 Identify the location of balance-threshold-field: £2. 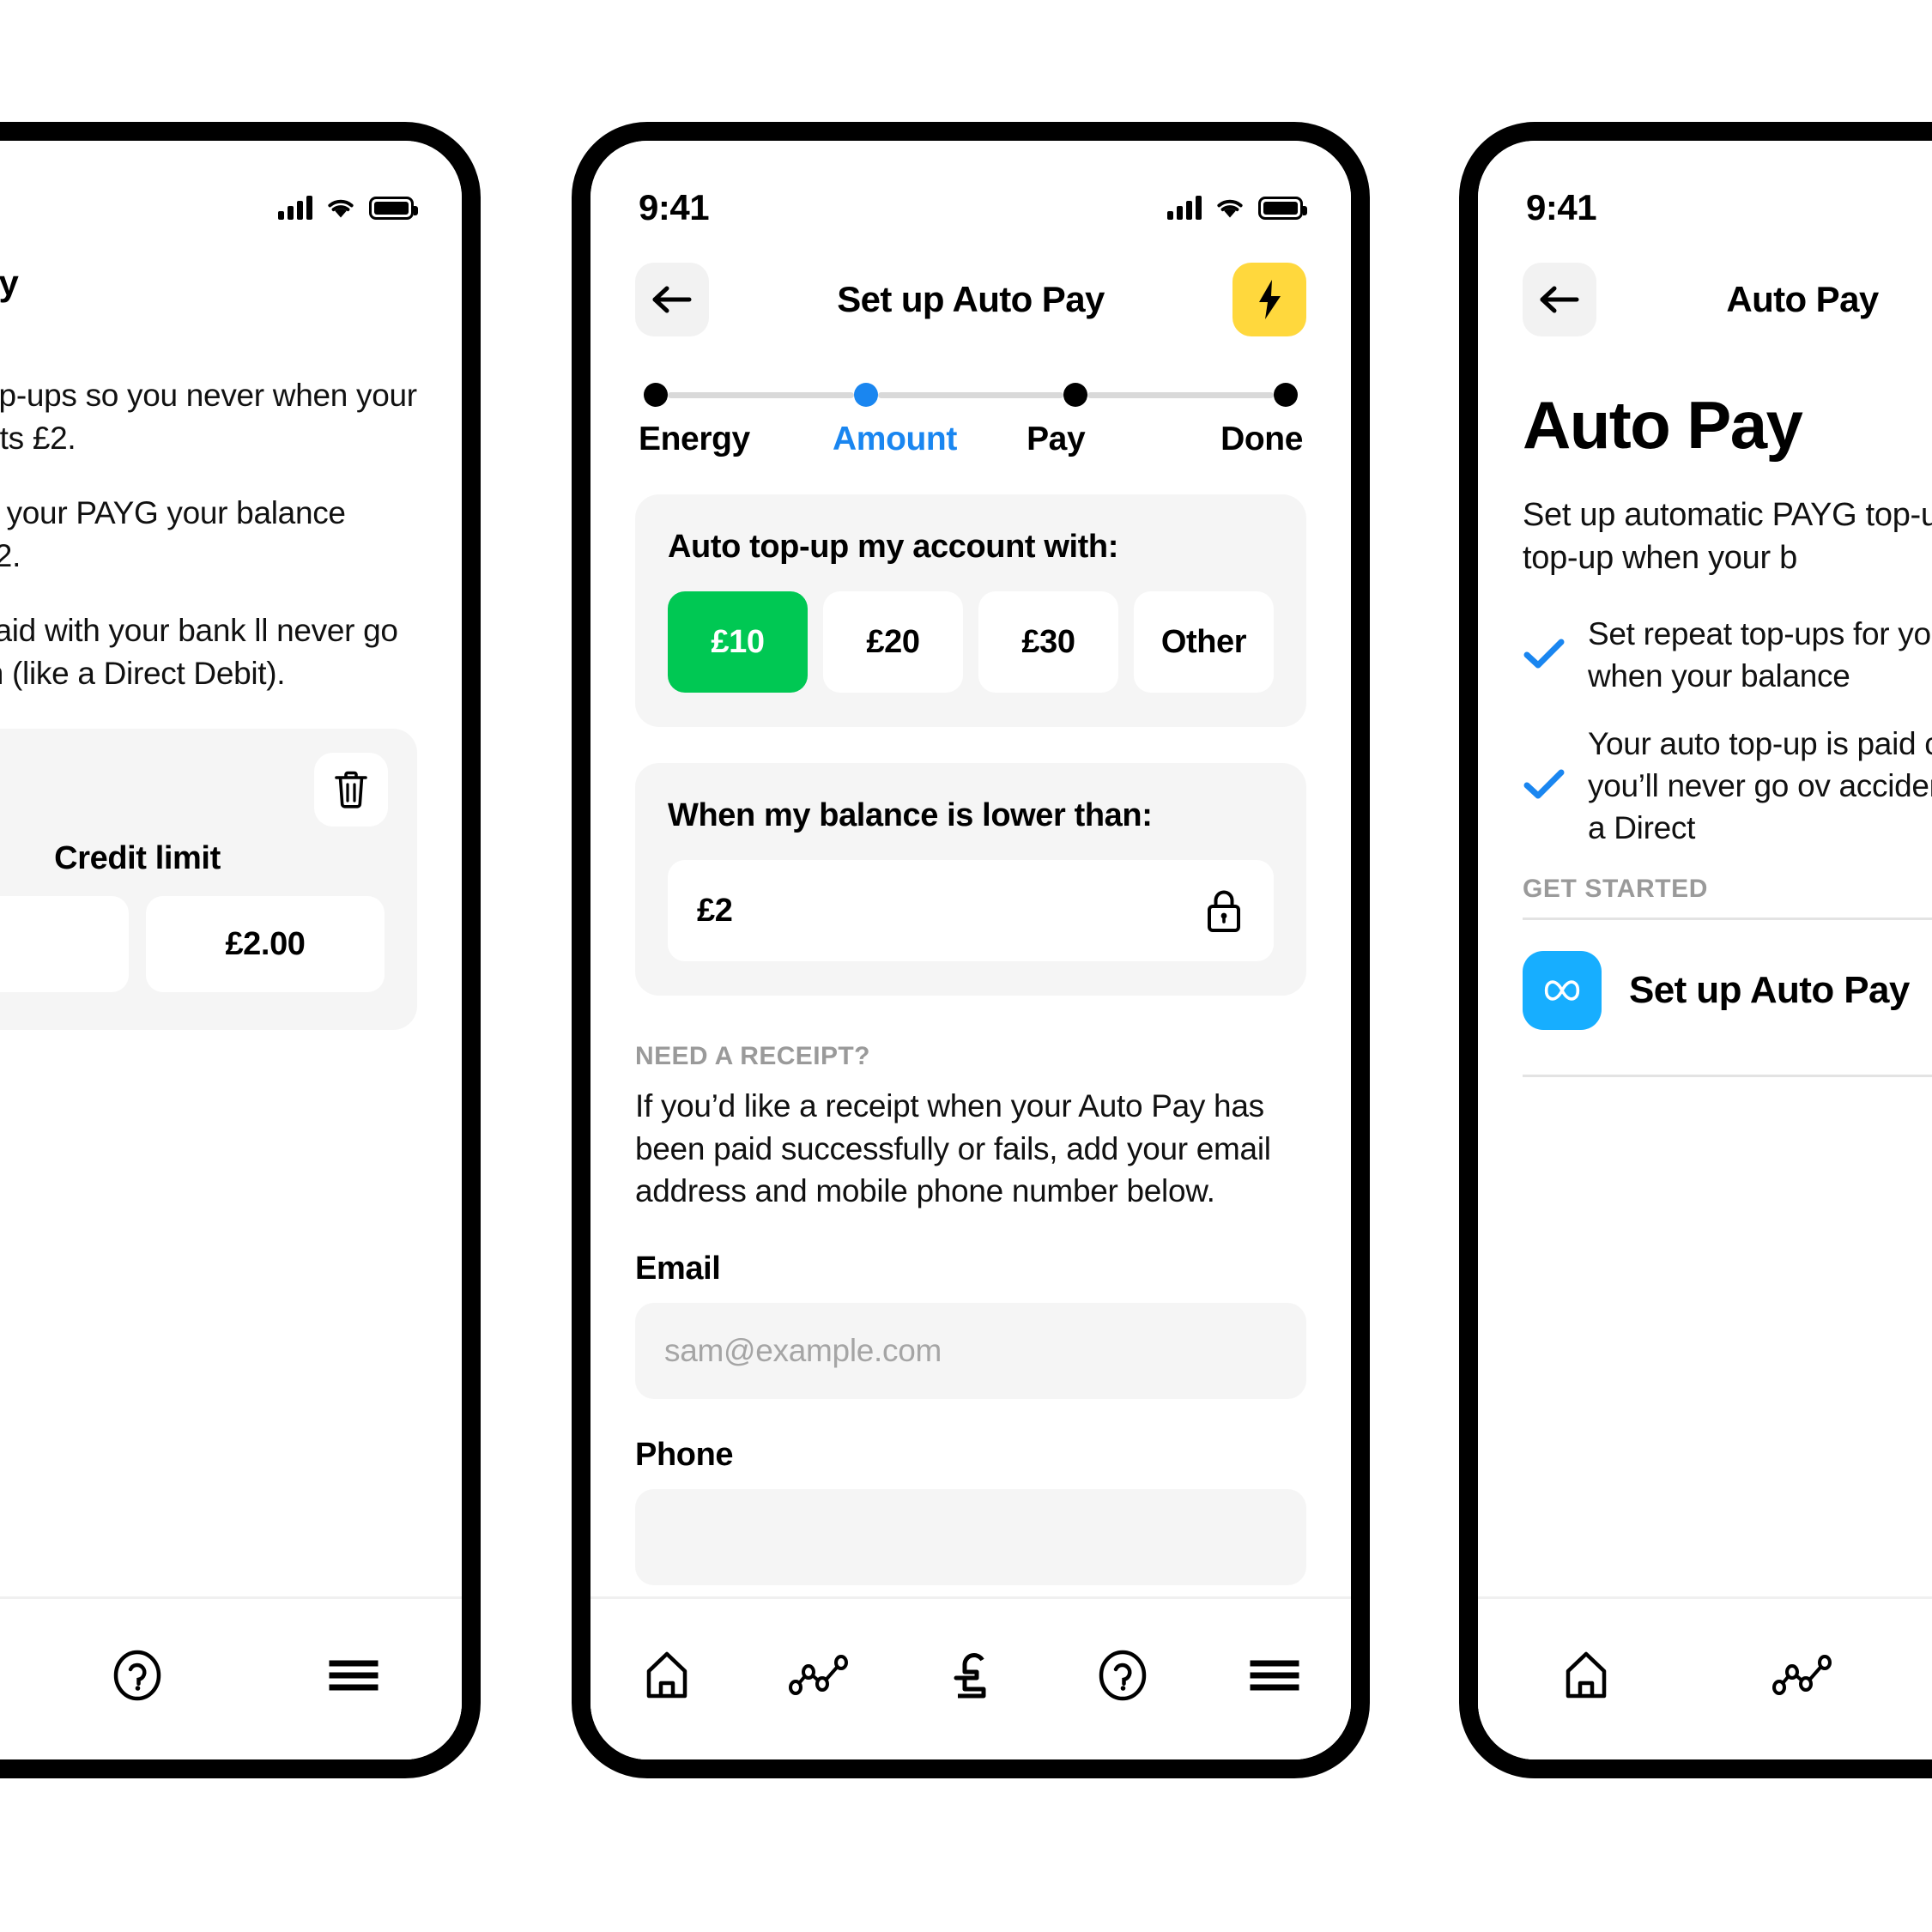
(971, 911).